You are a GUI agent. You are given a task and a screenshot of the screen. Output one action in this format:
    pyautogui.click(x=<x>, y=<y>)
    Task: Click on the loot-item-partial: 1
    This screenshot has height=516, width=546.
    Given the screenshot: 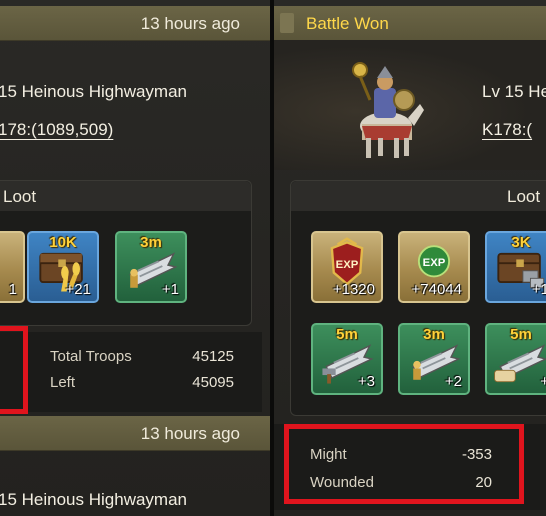 What is the action you would take?
    pyautogui.click(x=12, y=267)
    